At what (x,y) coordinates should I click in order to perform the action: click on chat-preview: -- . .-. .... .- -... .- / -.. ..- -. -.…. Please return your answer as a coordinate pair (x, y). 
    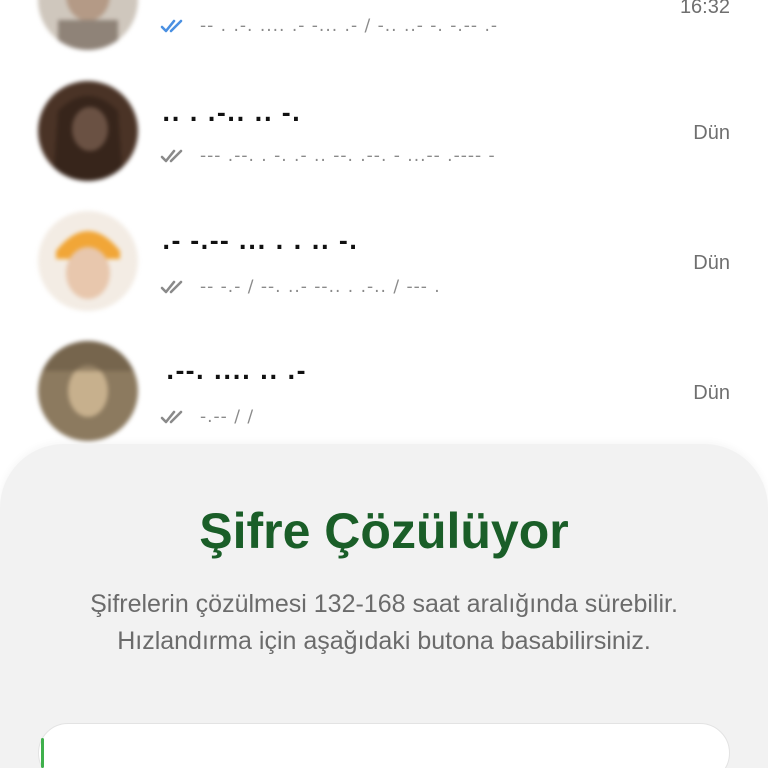
    Looking at the image, I should click on (329, 26).